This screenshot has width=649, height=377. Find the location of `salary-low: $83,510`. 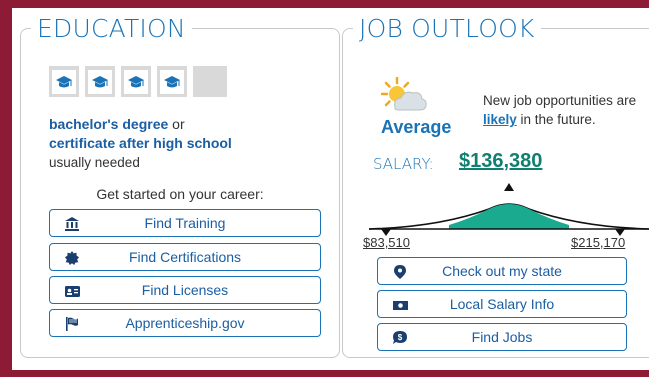

salary-low: $83,510 is located at coordinates (386, 242).